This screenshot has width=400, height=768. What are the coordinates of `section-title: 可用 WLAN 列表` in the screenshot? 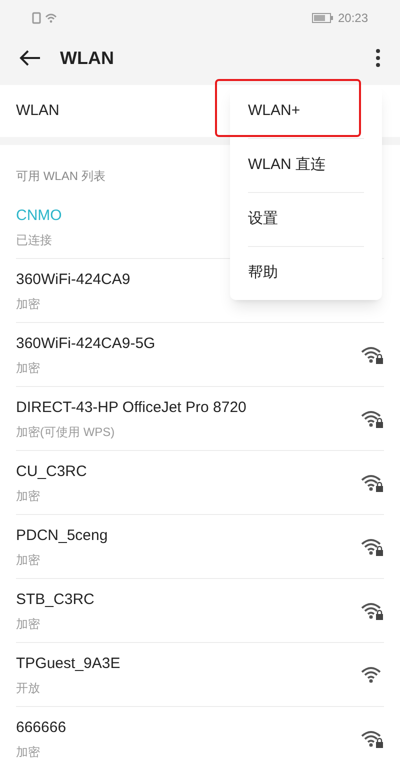 It's located at (61, 176).